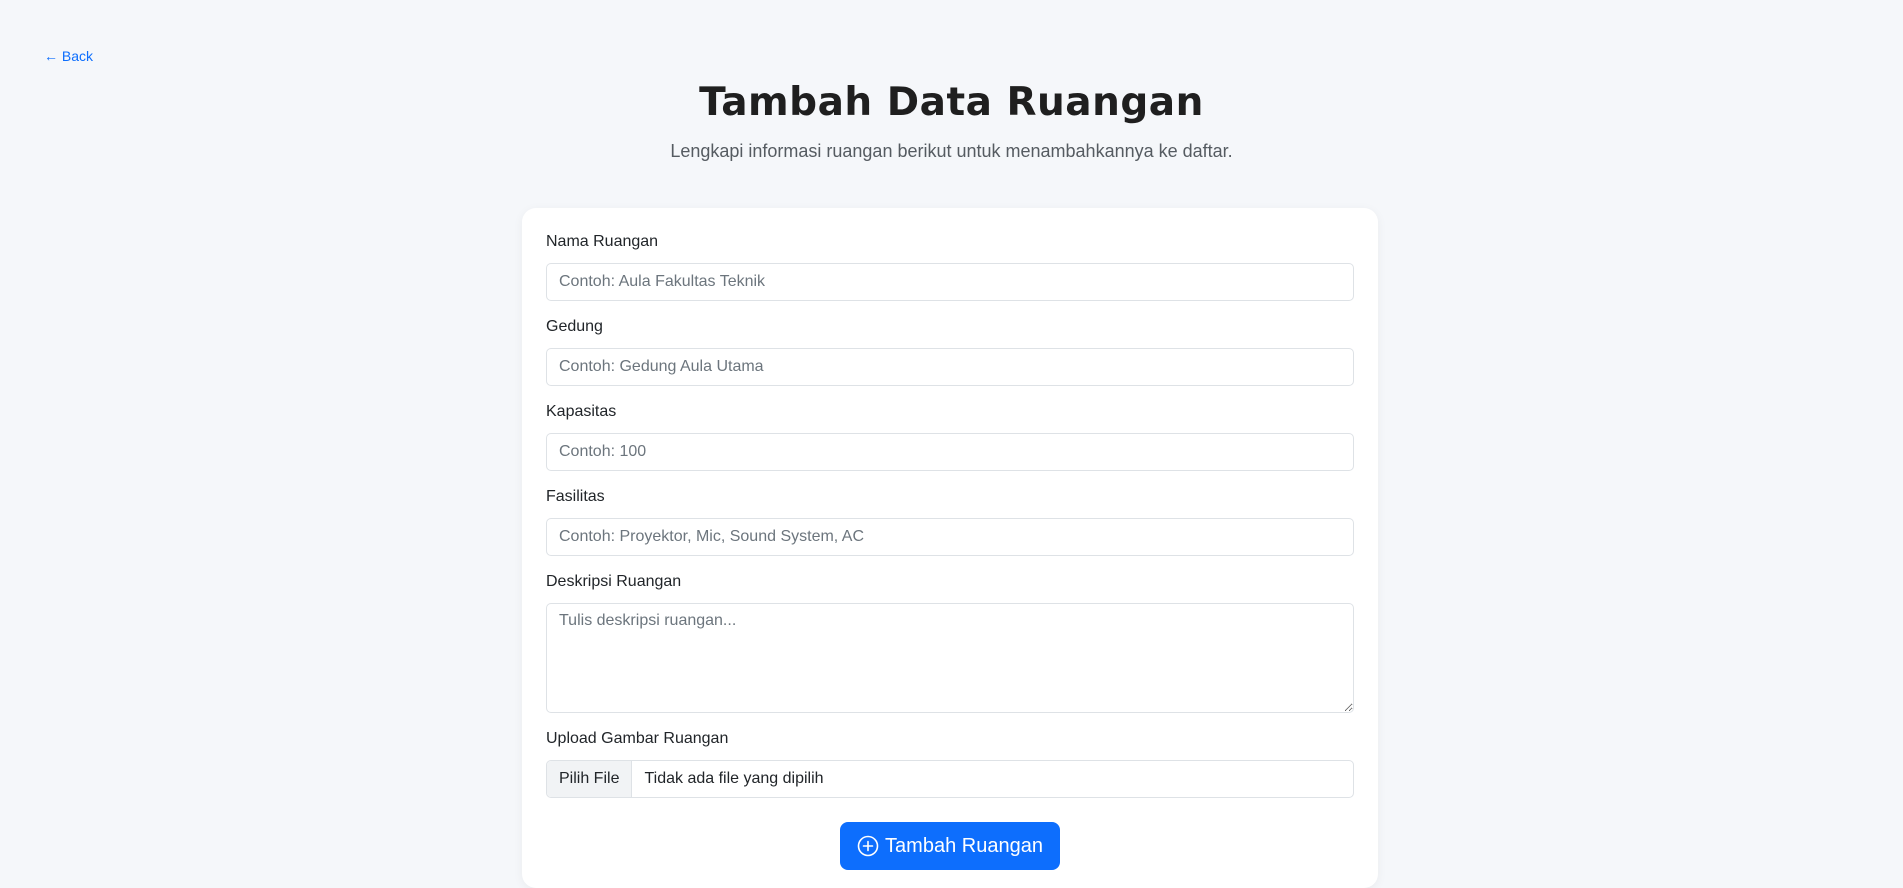  I want to click on field-gedung: Gedung, so click(950, 351).